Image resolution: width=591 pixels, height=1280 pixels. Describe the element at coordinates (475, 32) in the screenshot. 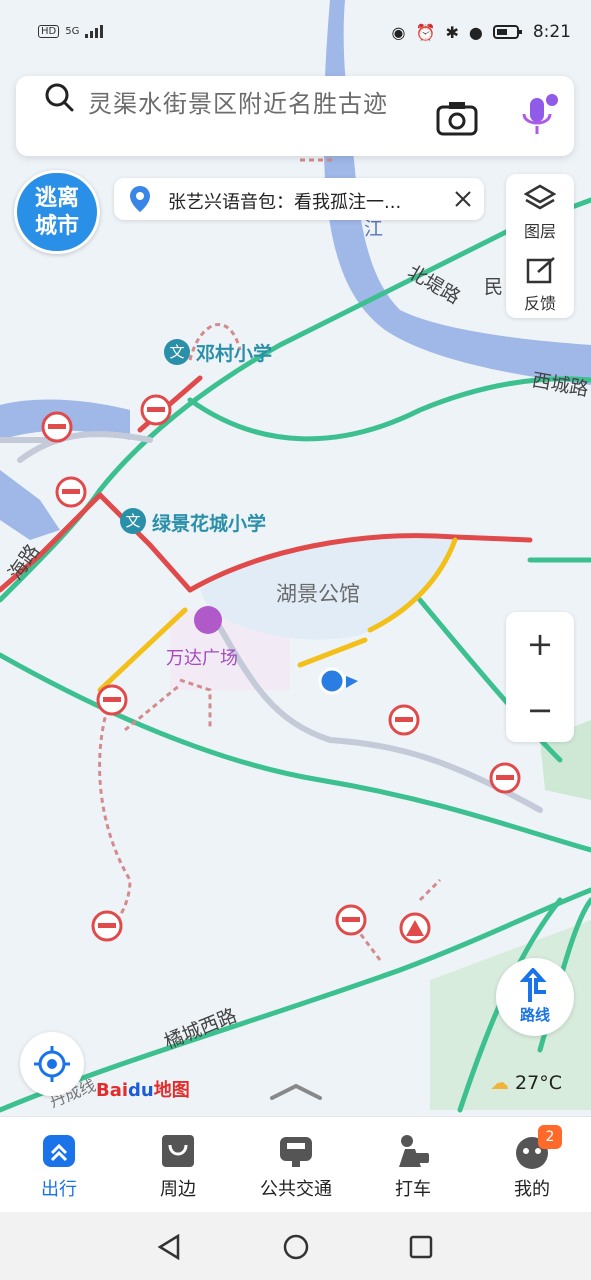

I see `location-icon: ●` at that location.